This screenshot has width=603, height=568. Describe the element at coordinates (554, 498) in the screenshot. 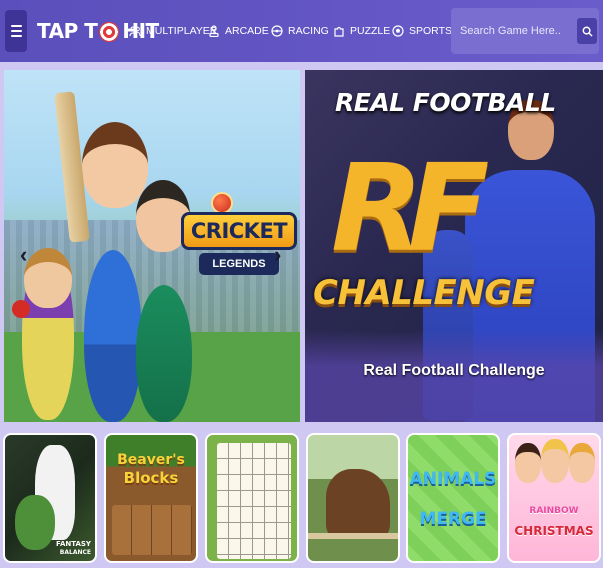

I see `game-card-rainbow-christmas: RAINBOW CHRISTMAS` at that location.